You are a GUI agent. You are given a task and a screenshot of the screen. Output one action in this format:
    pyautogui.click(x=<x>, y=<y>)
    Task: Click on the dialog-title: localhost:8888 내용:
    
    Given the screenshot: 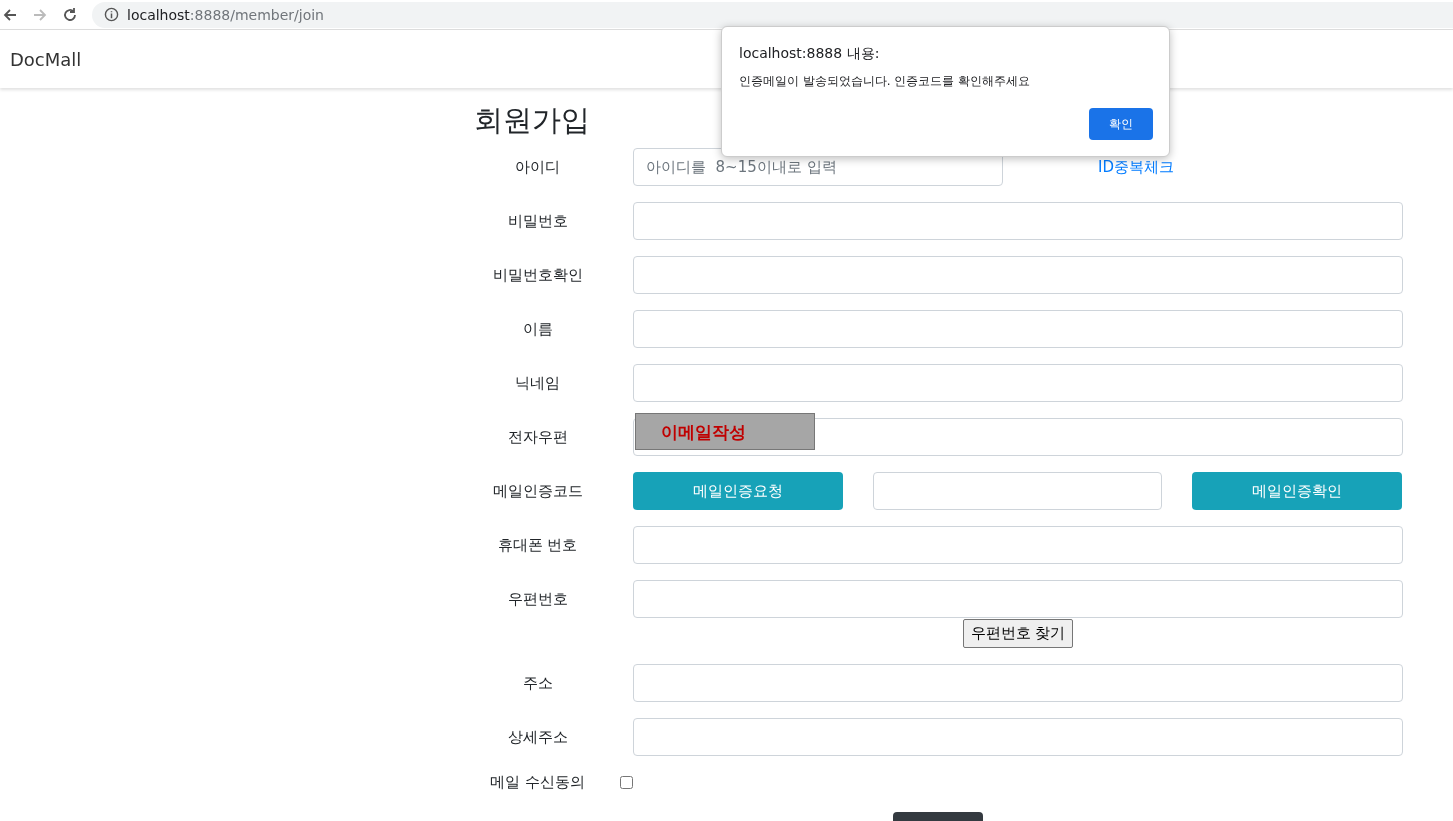 What is the action you would take?
    pyautogui.click(x=810, y=54)
    